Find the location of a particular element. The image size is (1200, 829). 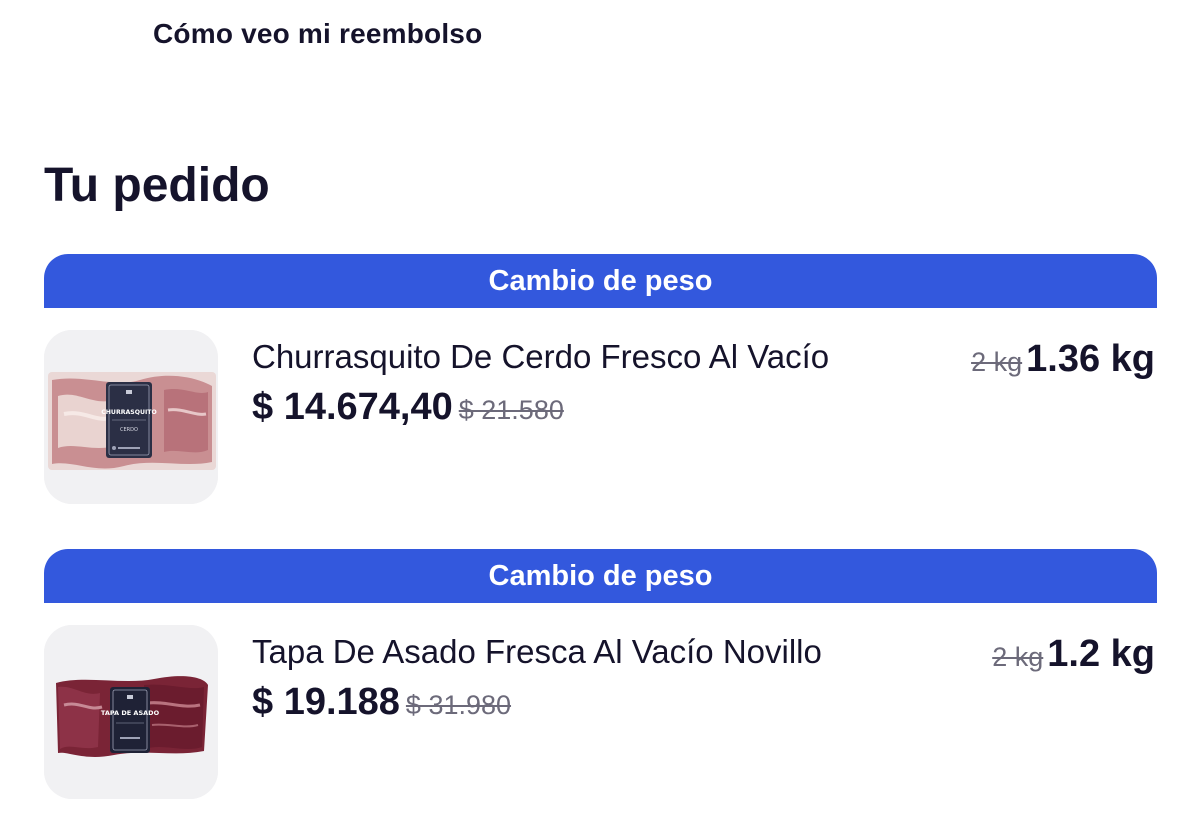

pork-pack-image: CHURRASQUITO CERDO is located at coordinates (131, 417).